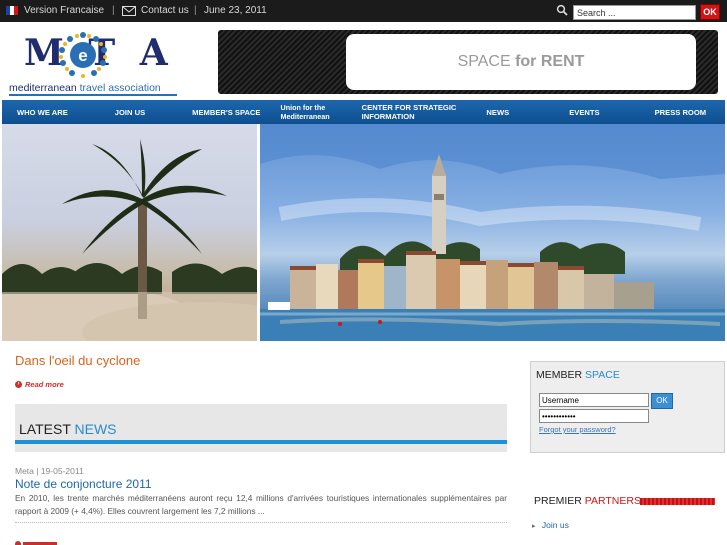  I want to click on latest-news-header: LATEST NEWS, so click(261, 428).